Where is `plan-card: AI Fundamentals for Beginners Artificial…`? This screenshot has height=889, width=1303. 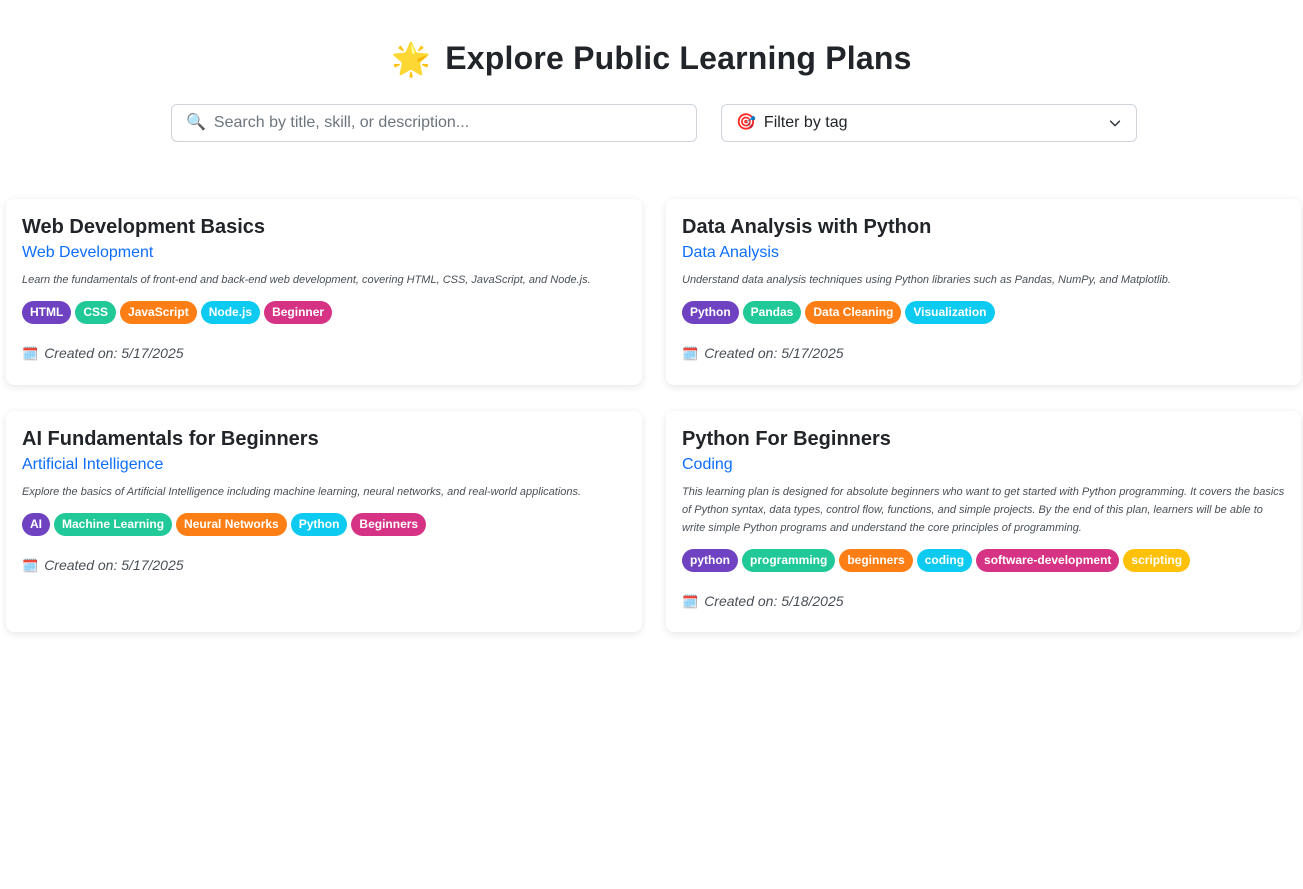
plan-card: AI Fundamentals for Beginners Artificial… is located at coordinates (324, 521).